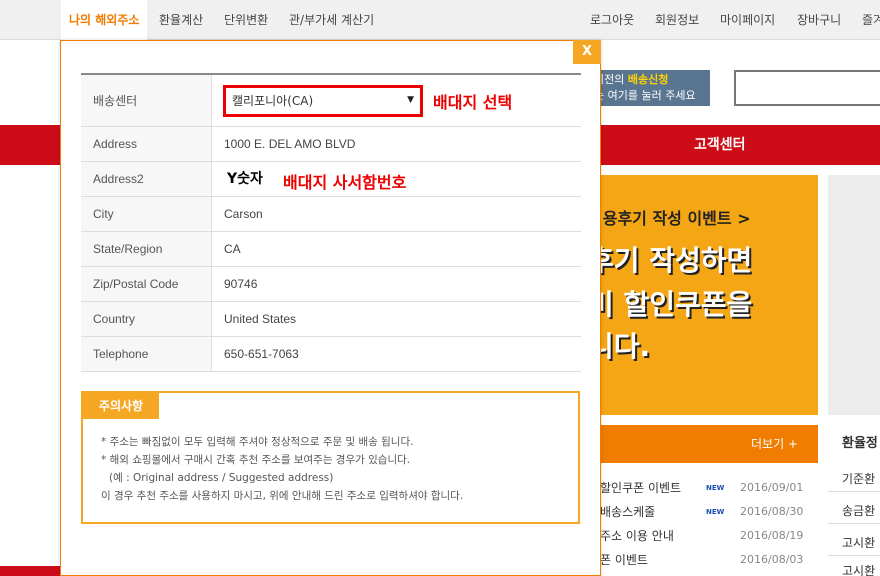 The width and height of the screenshot is (880, 576). I want to click on caution-title: 주의사항, so click(121, 406).